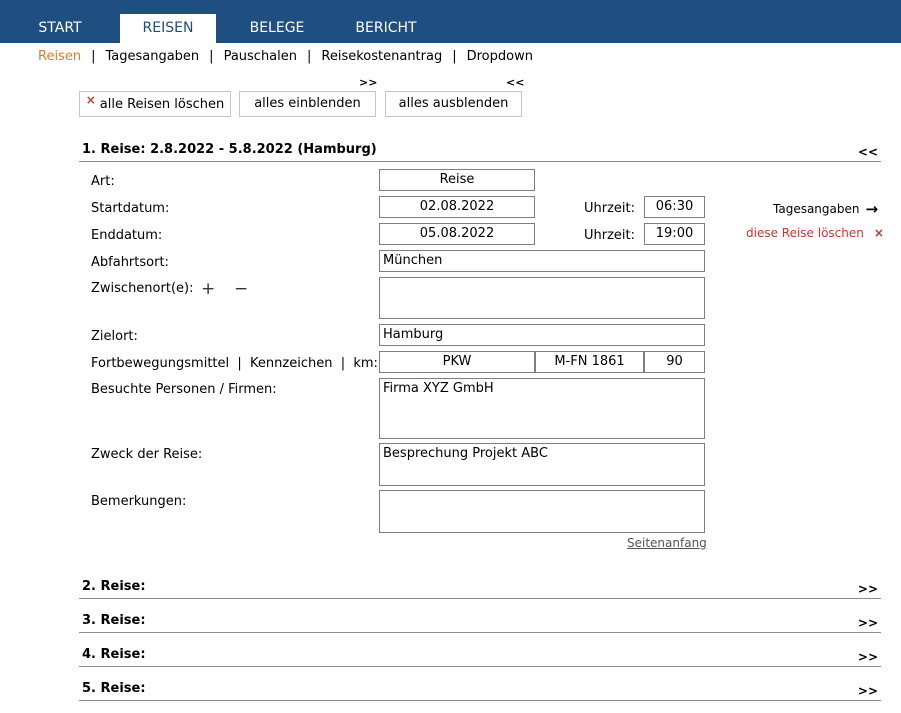 This screenshot has height=713, width=901. Describe the element at coordinates (457, 362) in the screenshot. I see `fortbewegungsmittel-field: PKW` at that location.